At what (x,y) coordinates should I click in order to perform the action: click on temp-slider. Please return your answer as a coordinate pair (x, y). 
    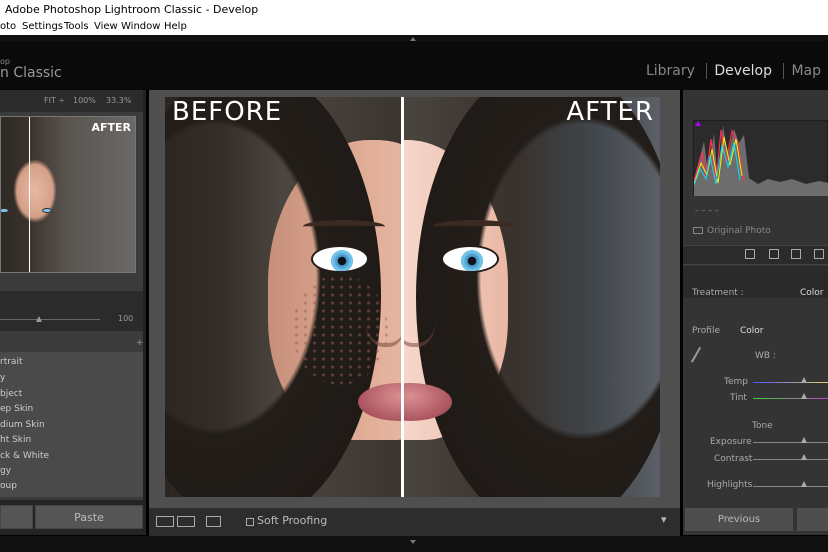
    Looking at the image, I should click on (790, 382).